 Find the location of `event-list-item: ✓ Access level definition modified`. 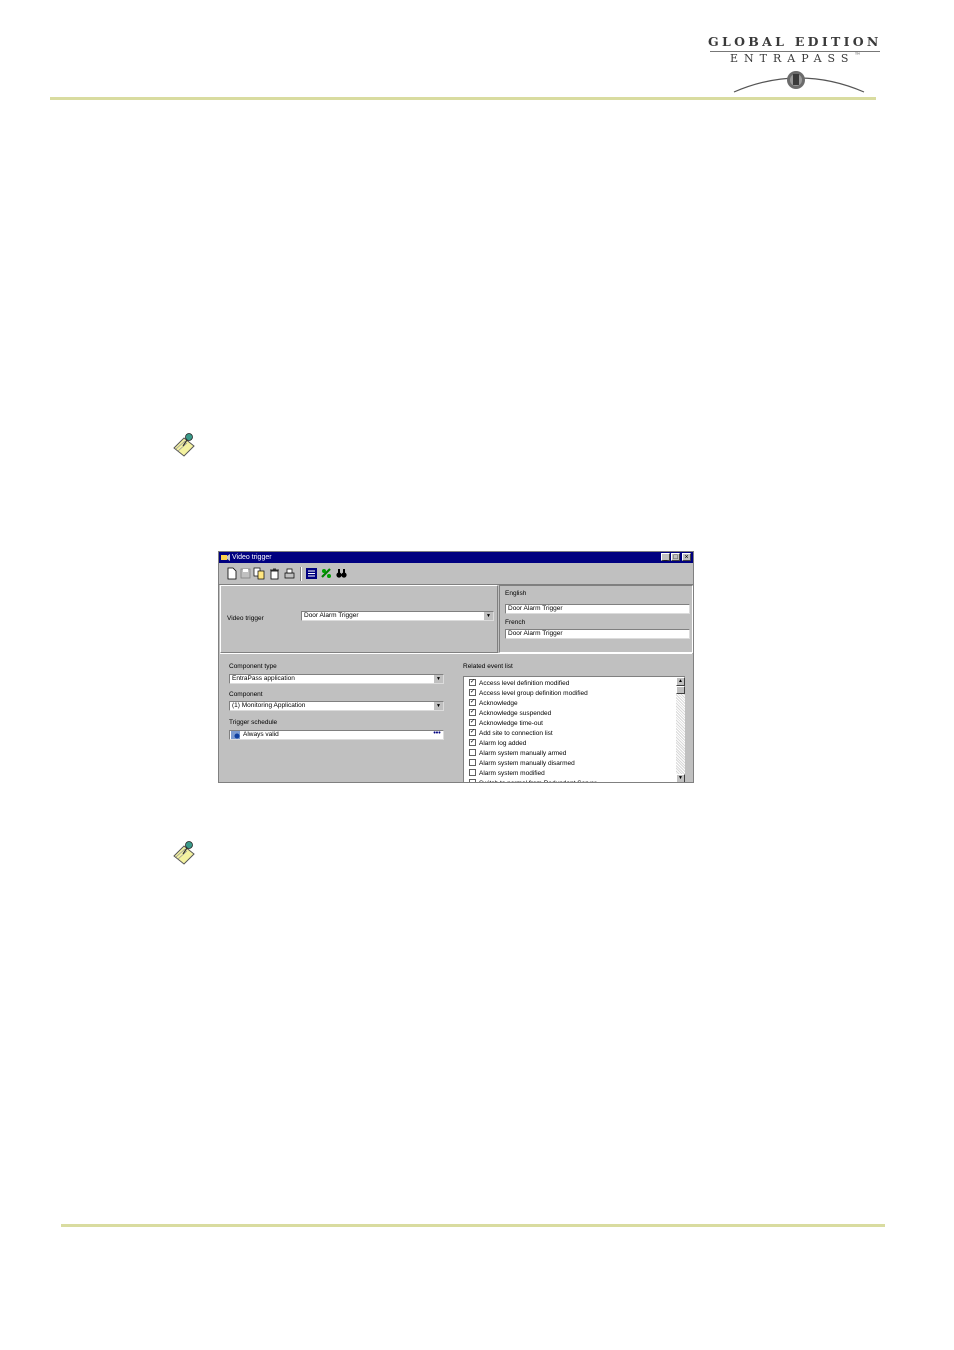

event-list-item: ✓ Access level definition modified is located at coordinates (519, 683).